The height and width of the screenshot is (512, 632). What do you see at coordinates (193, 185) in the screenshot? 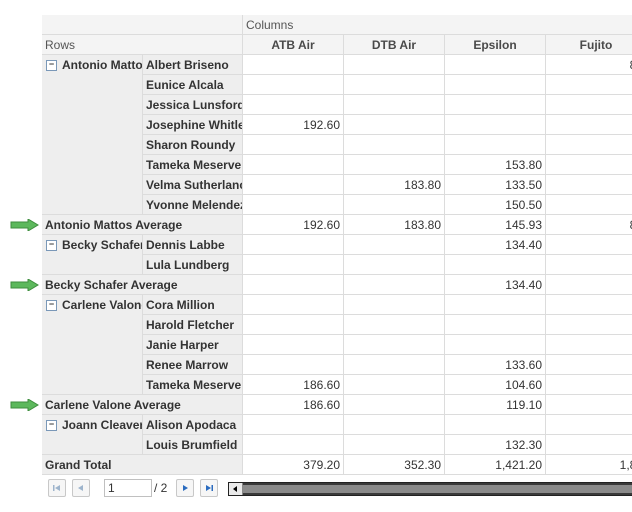
I see `row-label: Velma Sutherlanc` at bounding box center [193, 185].